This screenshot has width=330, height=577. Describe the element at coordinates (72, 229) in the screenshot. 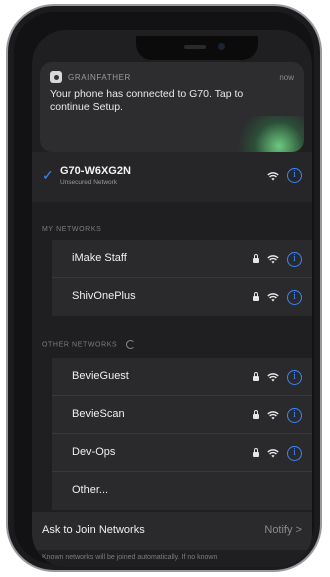

I see `my-networks-header: MY NETWORKS` at that location.